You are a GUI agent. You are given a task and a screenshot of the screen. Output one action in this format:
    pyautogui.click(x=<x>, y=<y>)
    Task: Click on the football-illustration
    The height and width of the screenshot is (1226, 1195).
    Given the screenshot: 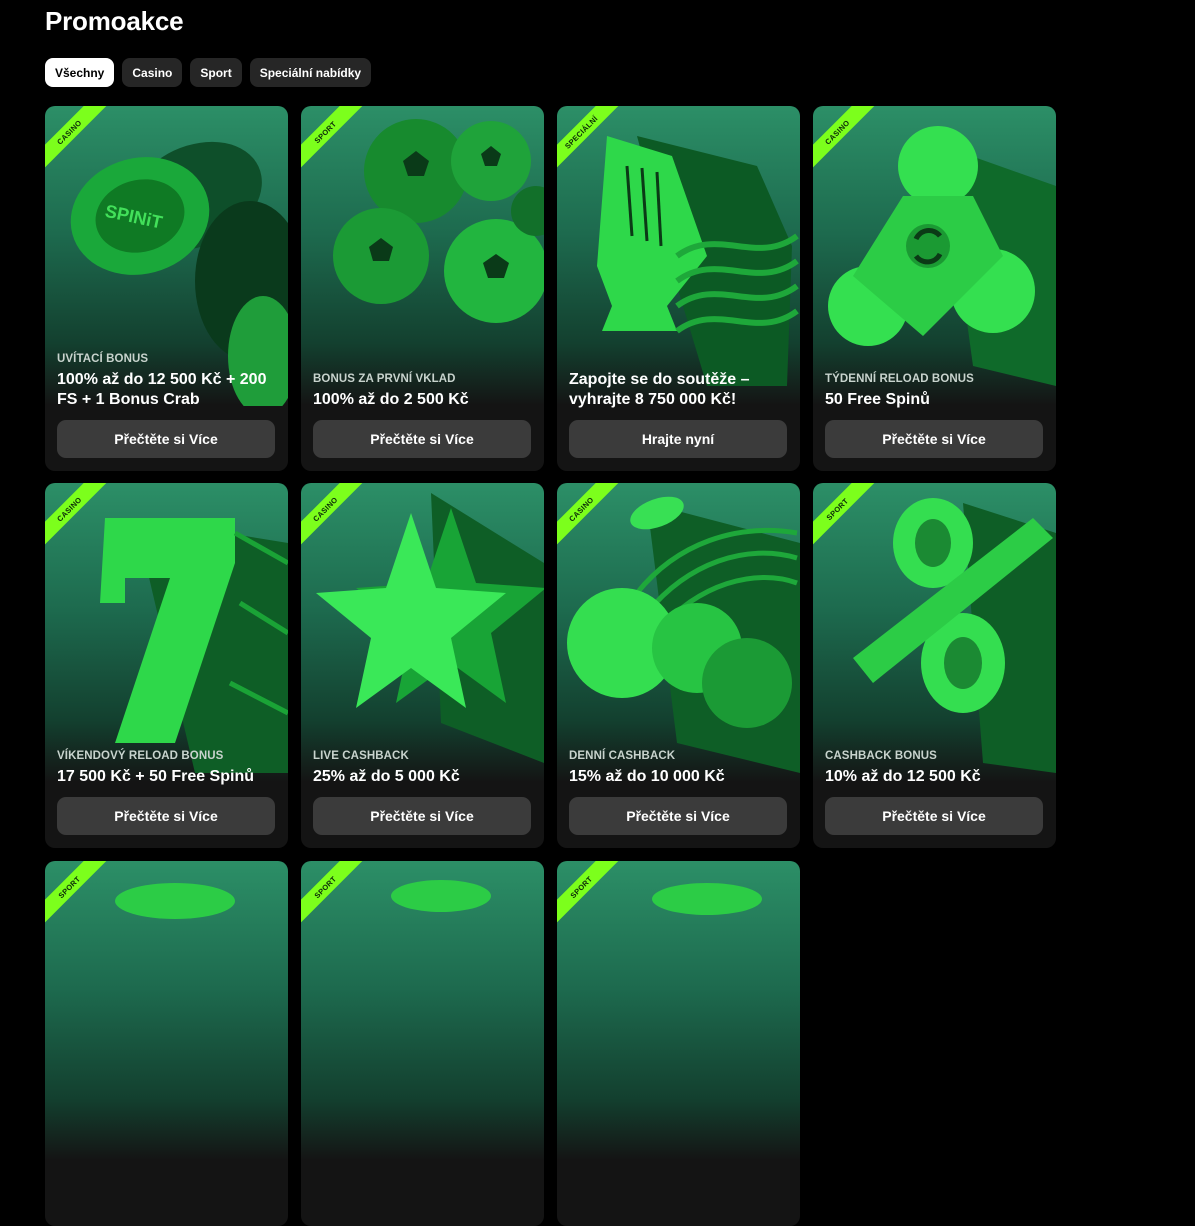 What is the action you would take?
    pyautogui.click(x=438, y=221)
    